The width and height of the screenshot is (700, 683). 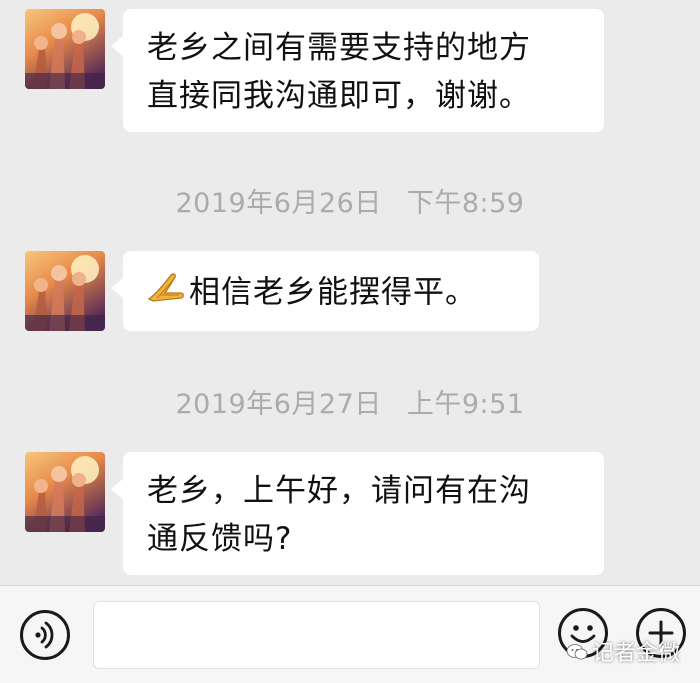 What do you see at coordinates (465, 404) in the screenshot?
I see `timestamp-time: 上午9:51` at bounding box center [465, 404].